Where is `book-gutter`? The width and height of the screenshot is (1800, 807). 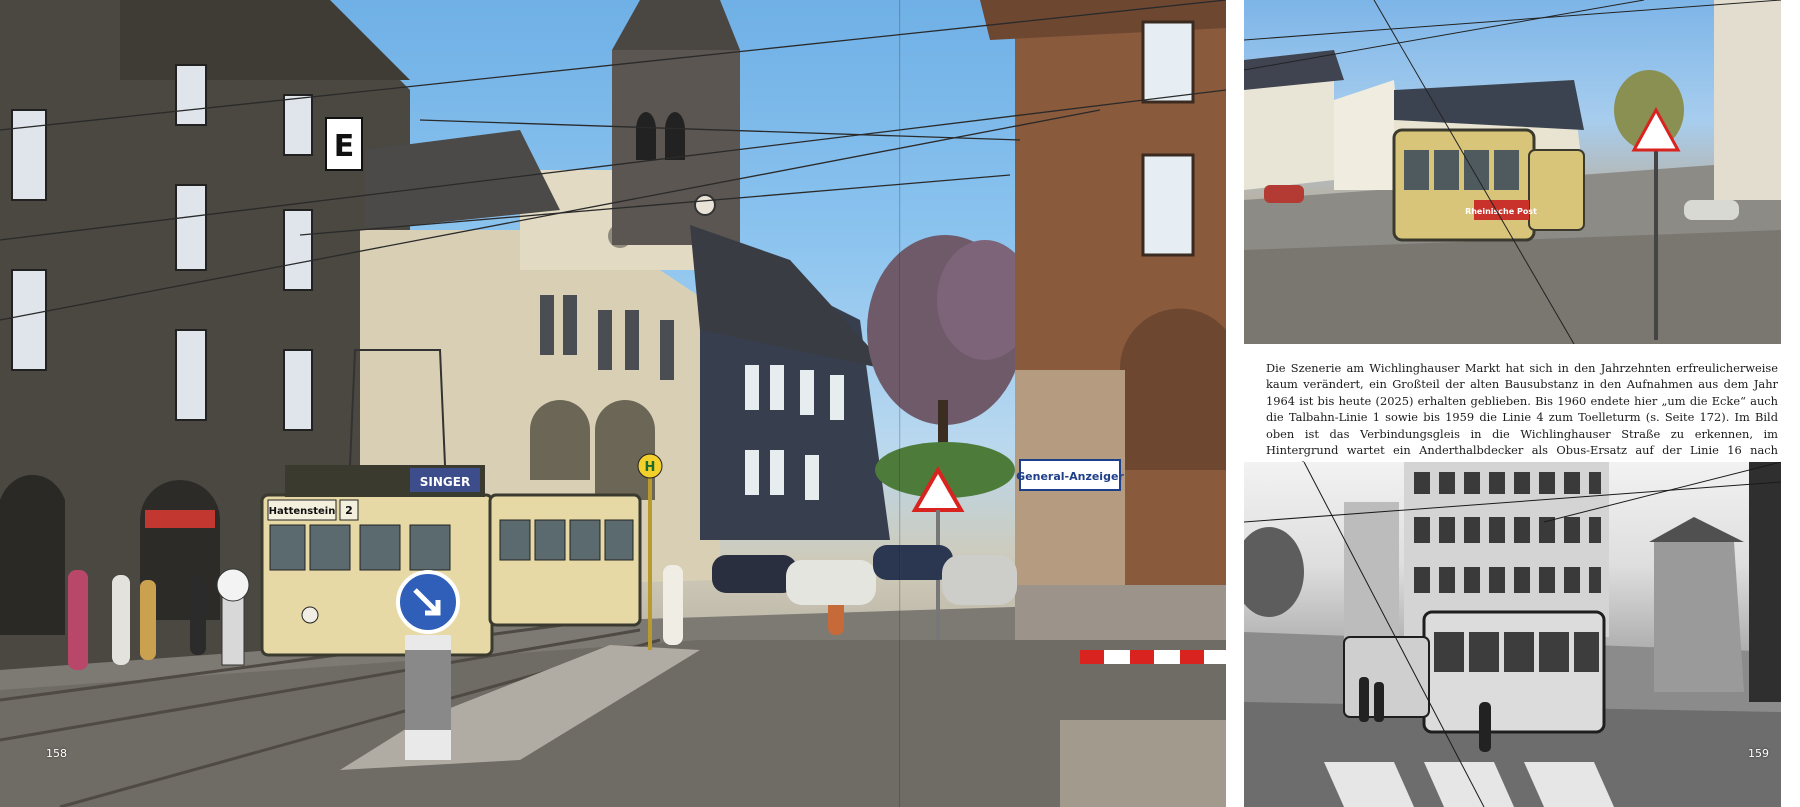 book-gutter is located at coordinates (900, 403).